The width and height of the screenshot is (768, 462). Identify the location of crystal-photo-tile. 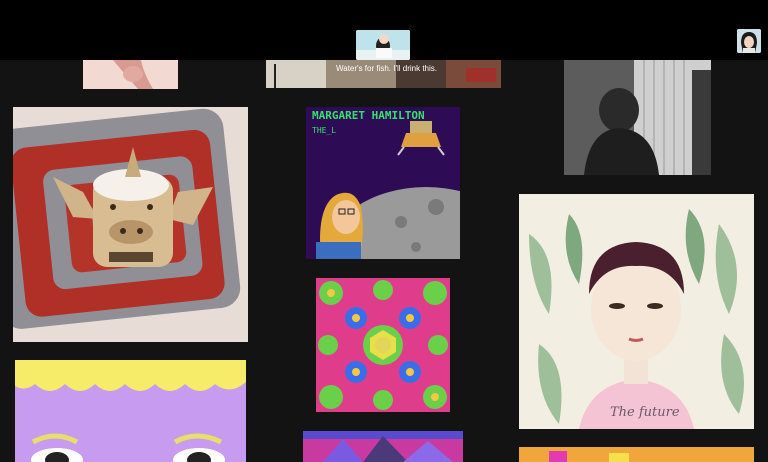
(383, 446).